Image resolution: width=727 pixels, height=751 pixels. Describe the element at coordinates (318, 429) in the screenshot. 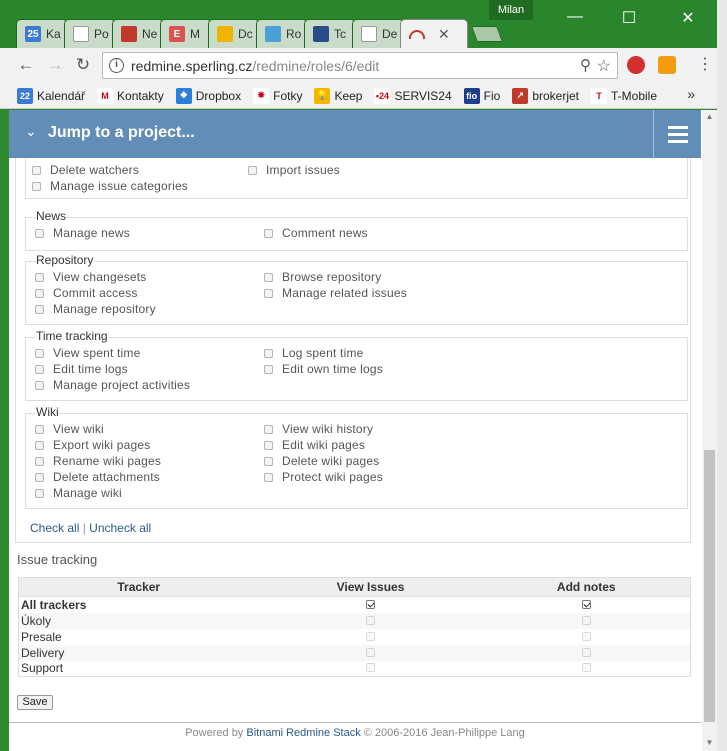

I see `permission-checkbox: View wiki history` at that location.